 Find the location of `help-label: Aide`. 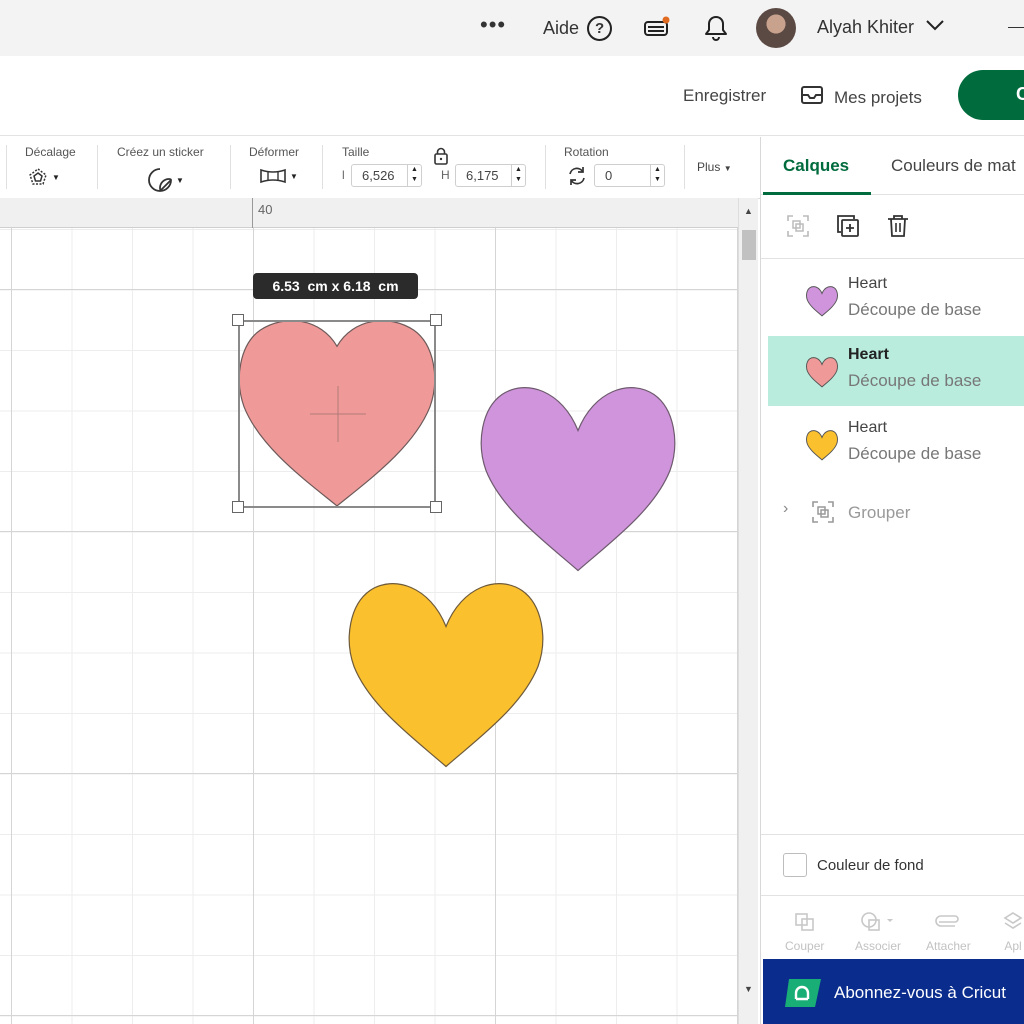

help-label: Aide is located at coordinates (561, 28).